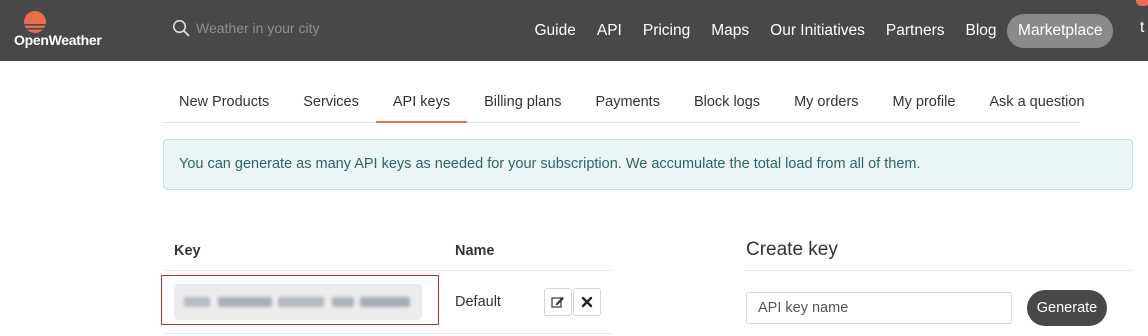 The width and height of the screenshot is (1148, 336). What do you see at coordinates (522, 103) in the screenshot?
I see `tab-billing-plans: Billing plans` at bounding box center [522, 103].